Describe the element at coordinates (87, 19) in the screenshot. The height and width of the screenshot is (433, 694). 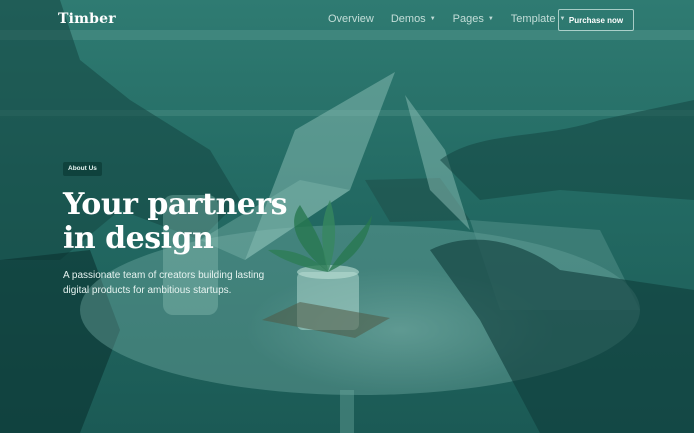
I see `logo: Timber` at that location.